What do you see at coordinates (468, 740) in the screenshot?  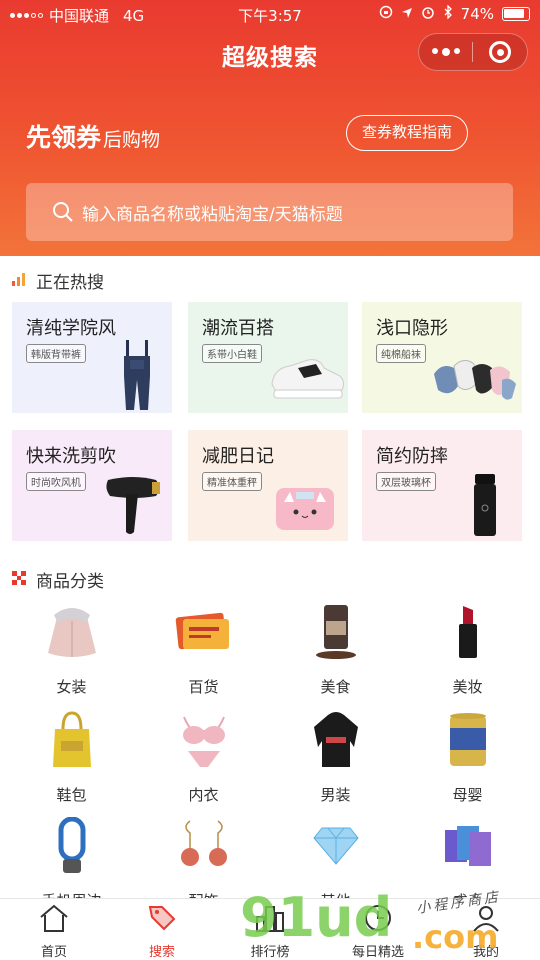 I see `milk-powder-image` at bounding box center [468, 740].